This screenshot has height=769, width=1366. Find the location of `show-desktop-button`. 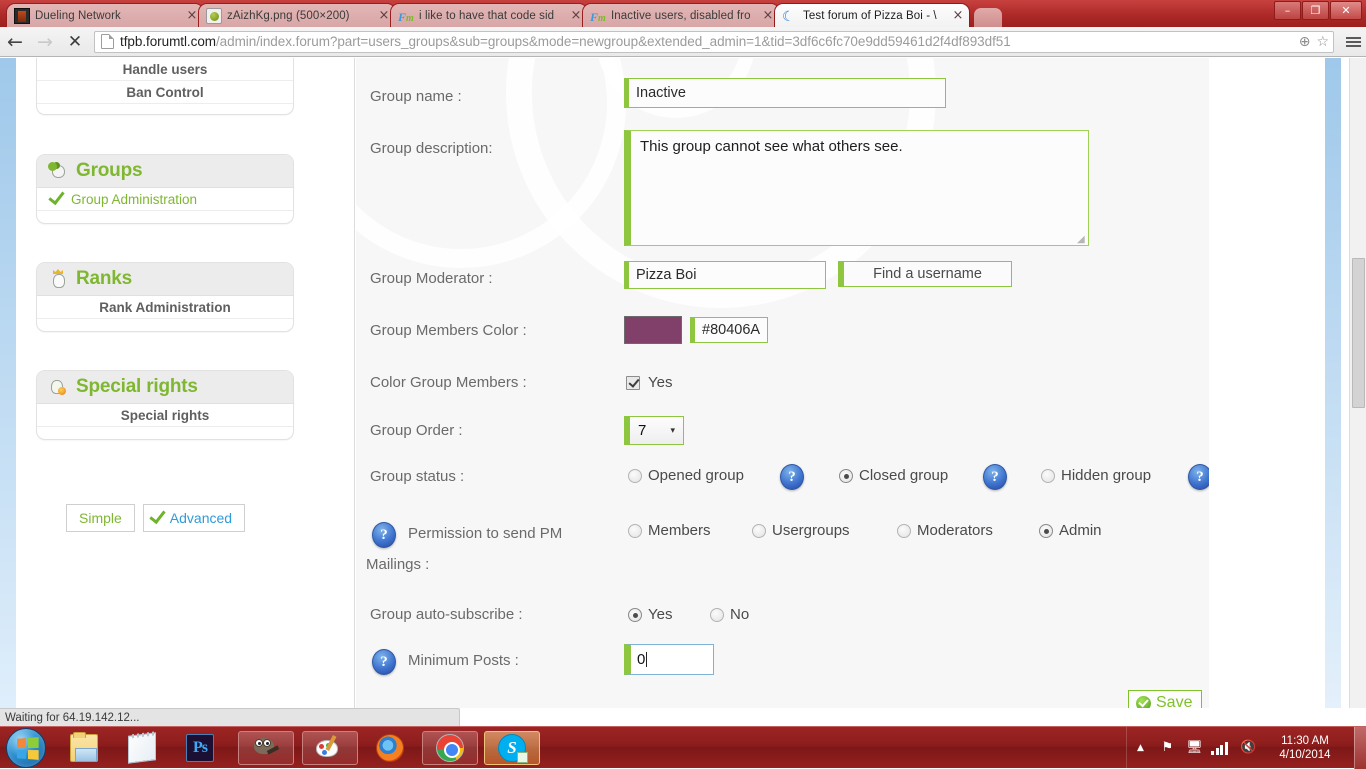

show-desktop-button is located at coordinates (1360, 747).